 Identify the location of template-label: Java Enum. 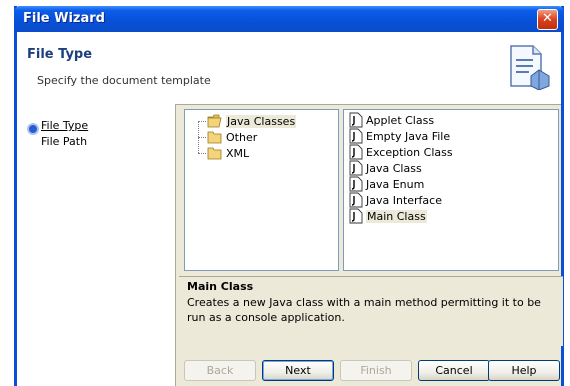
(395, 184).